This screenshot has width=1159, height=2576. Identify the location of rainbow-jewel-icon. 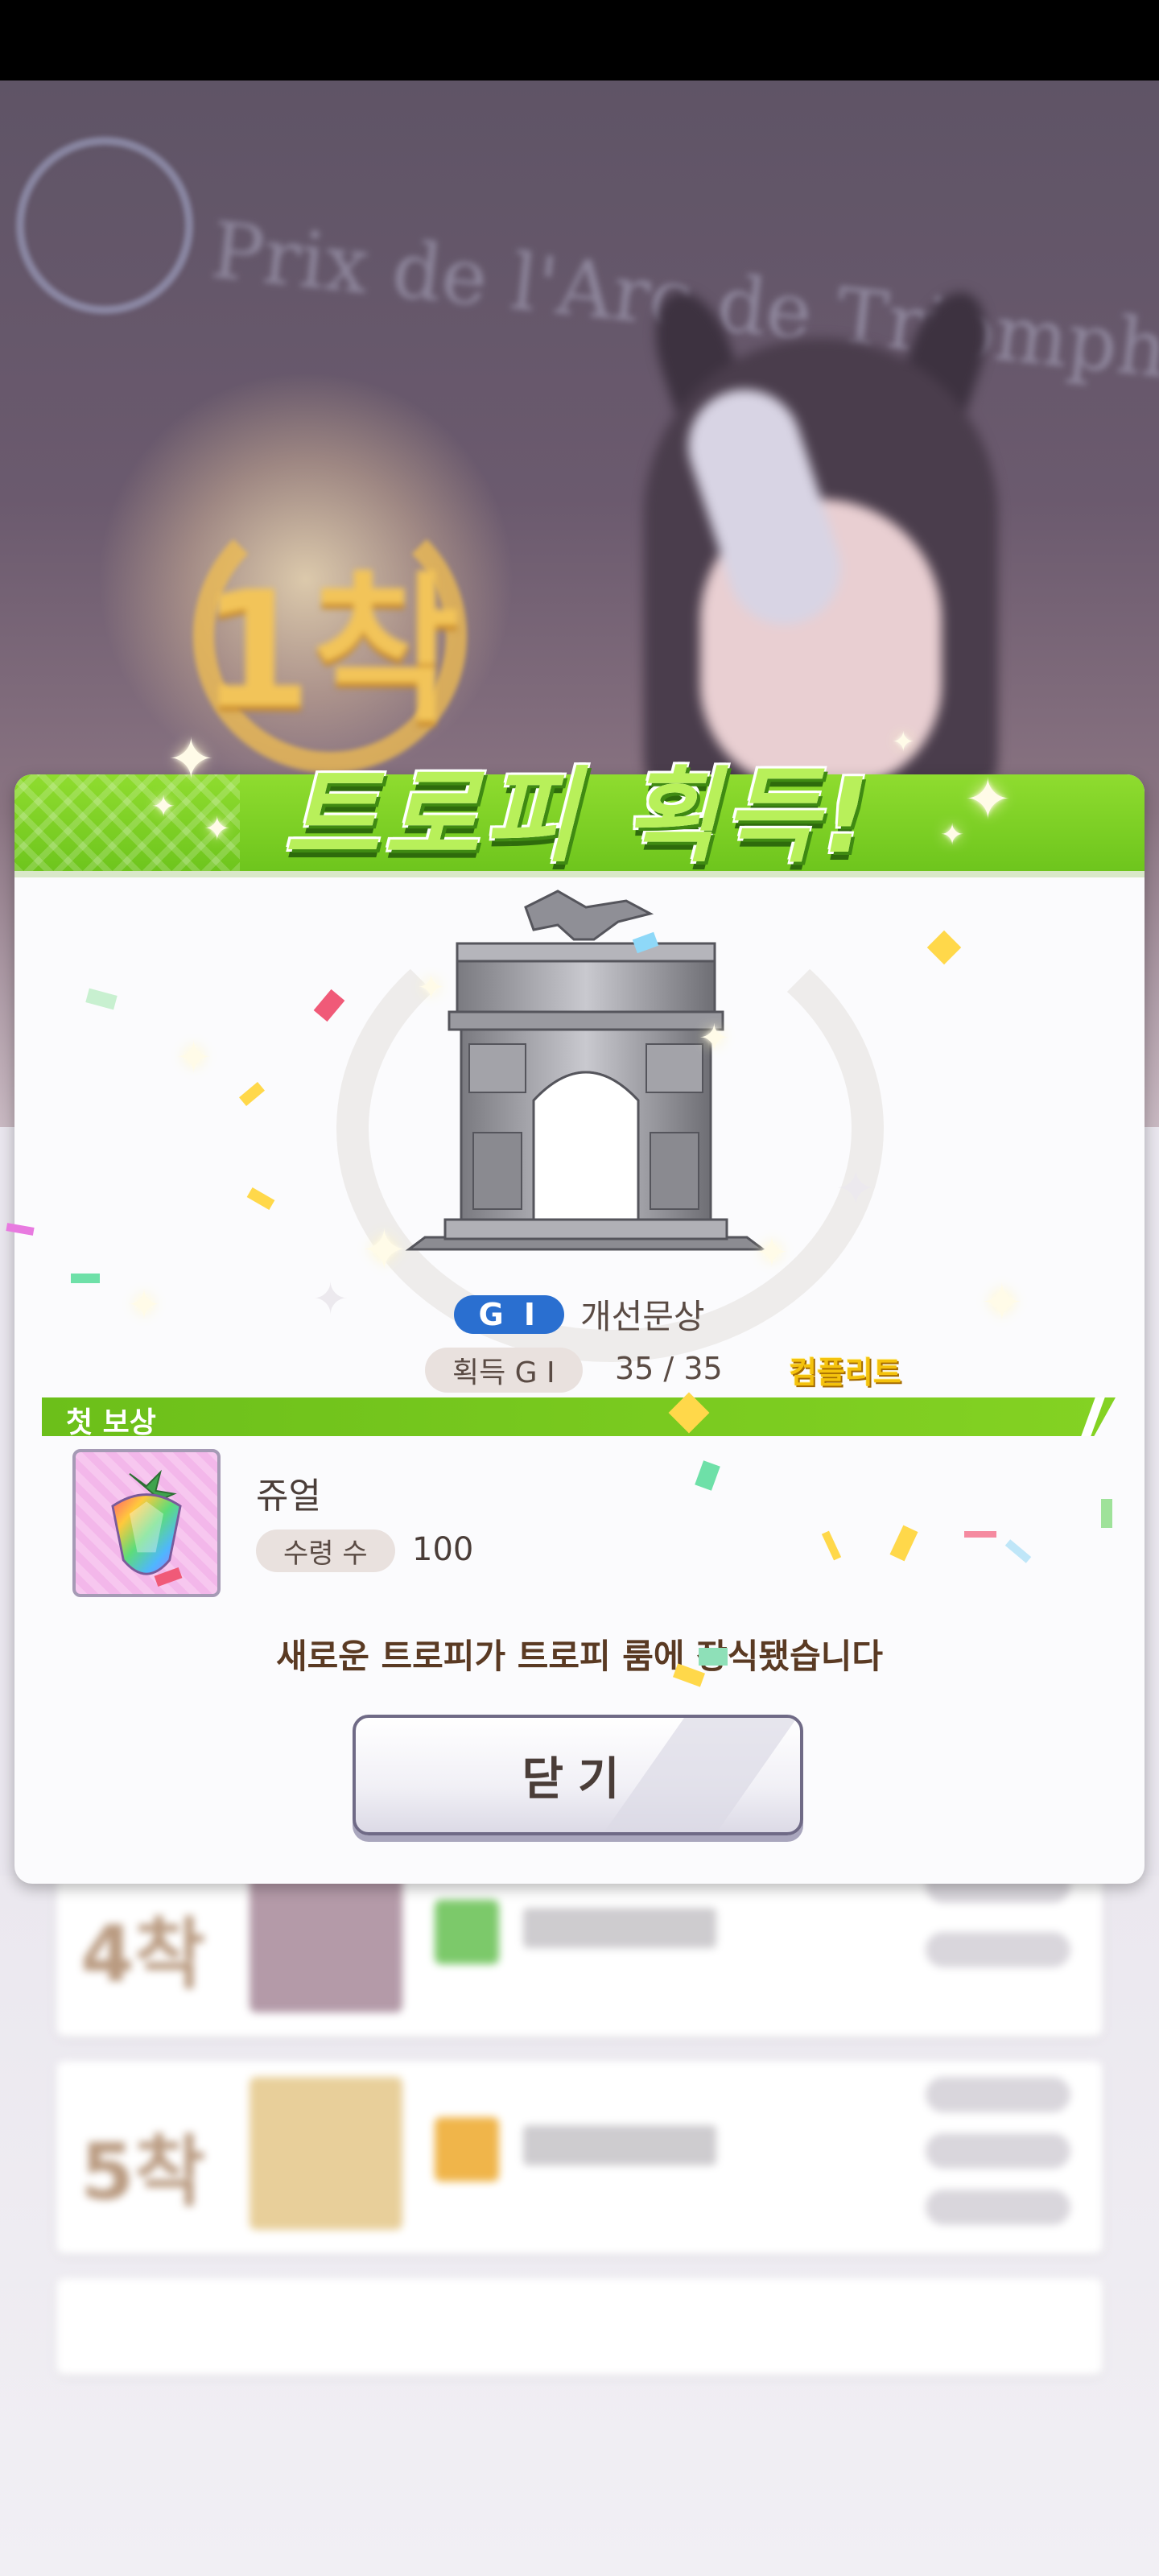
(146, 1523).